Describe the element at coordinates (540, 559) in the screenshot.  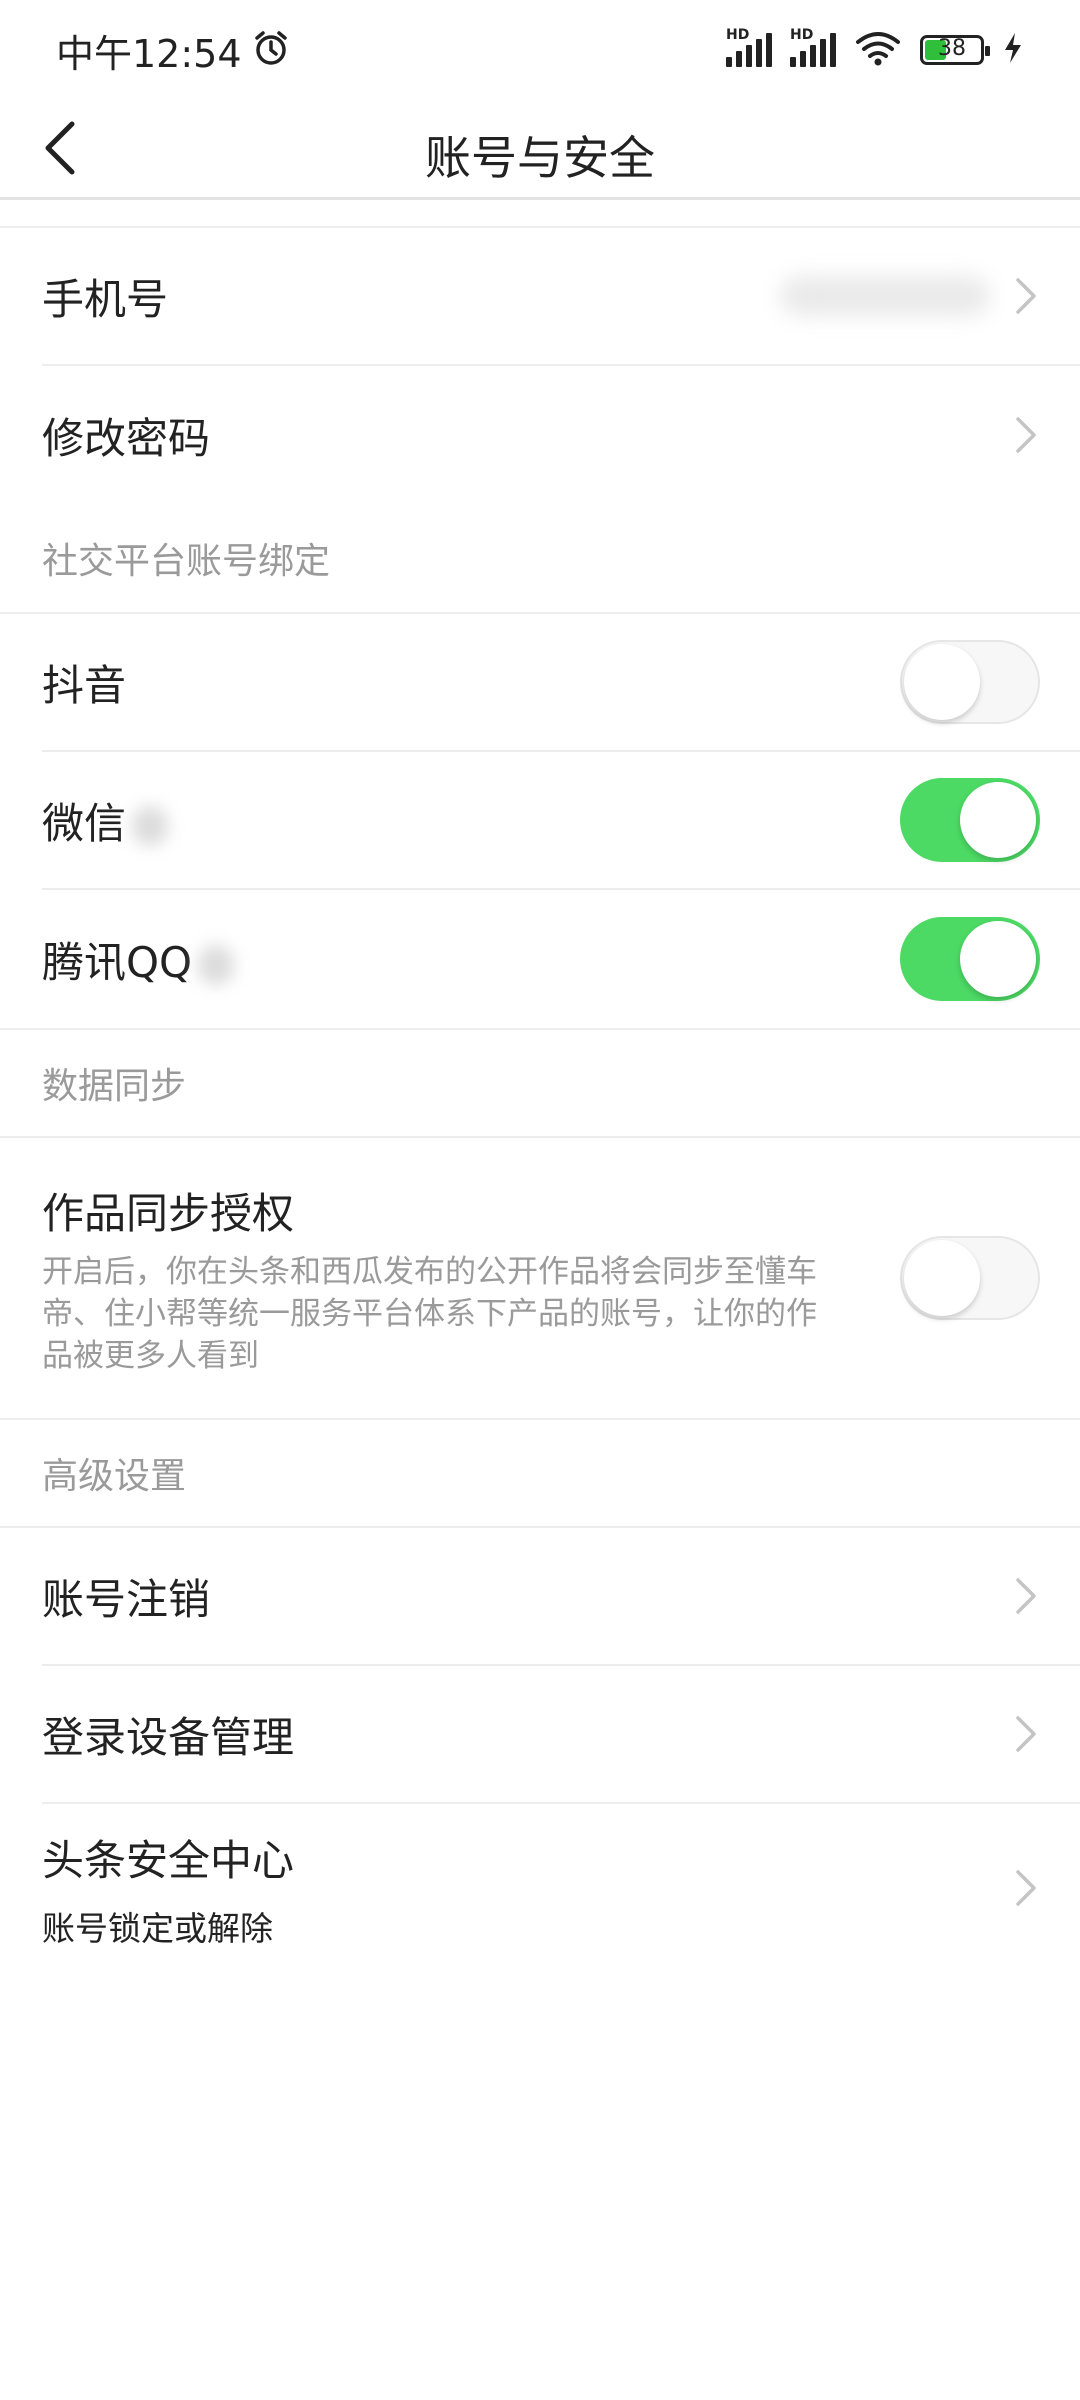
I see `social-section-header: 社交平台账号绑定` at that location.